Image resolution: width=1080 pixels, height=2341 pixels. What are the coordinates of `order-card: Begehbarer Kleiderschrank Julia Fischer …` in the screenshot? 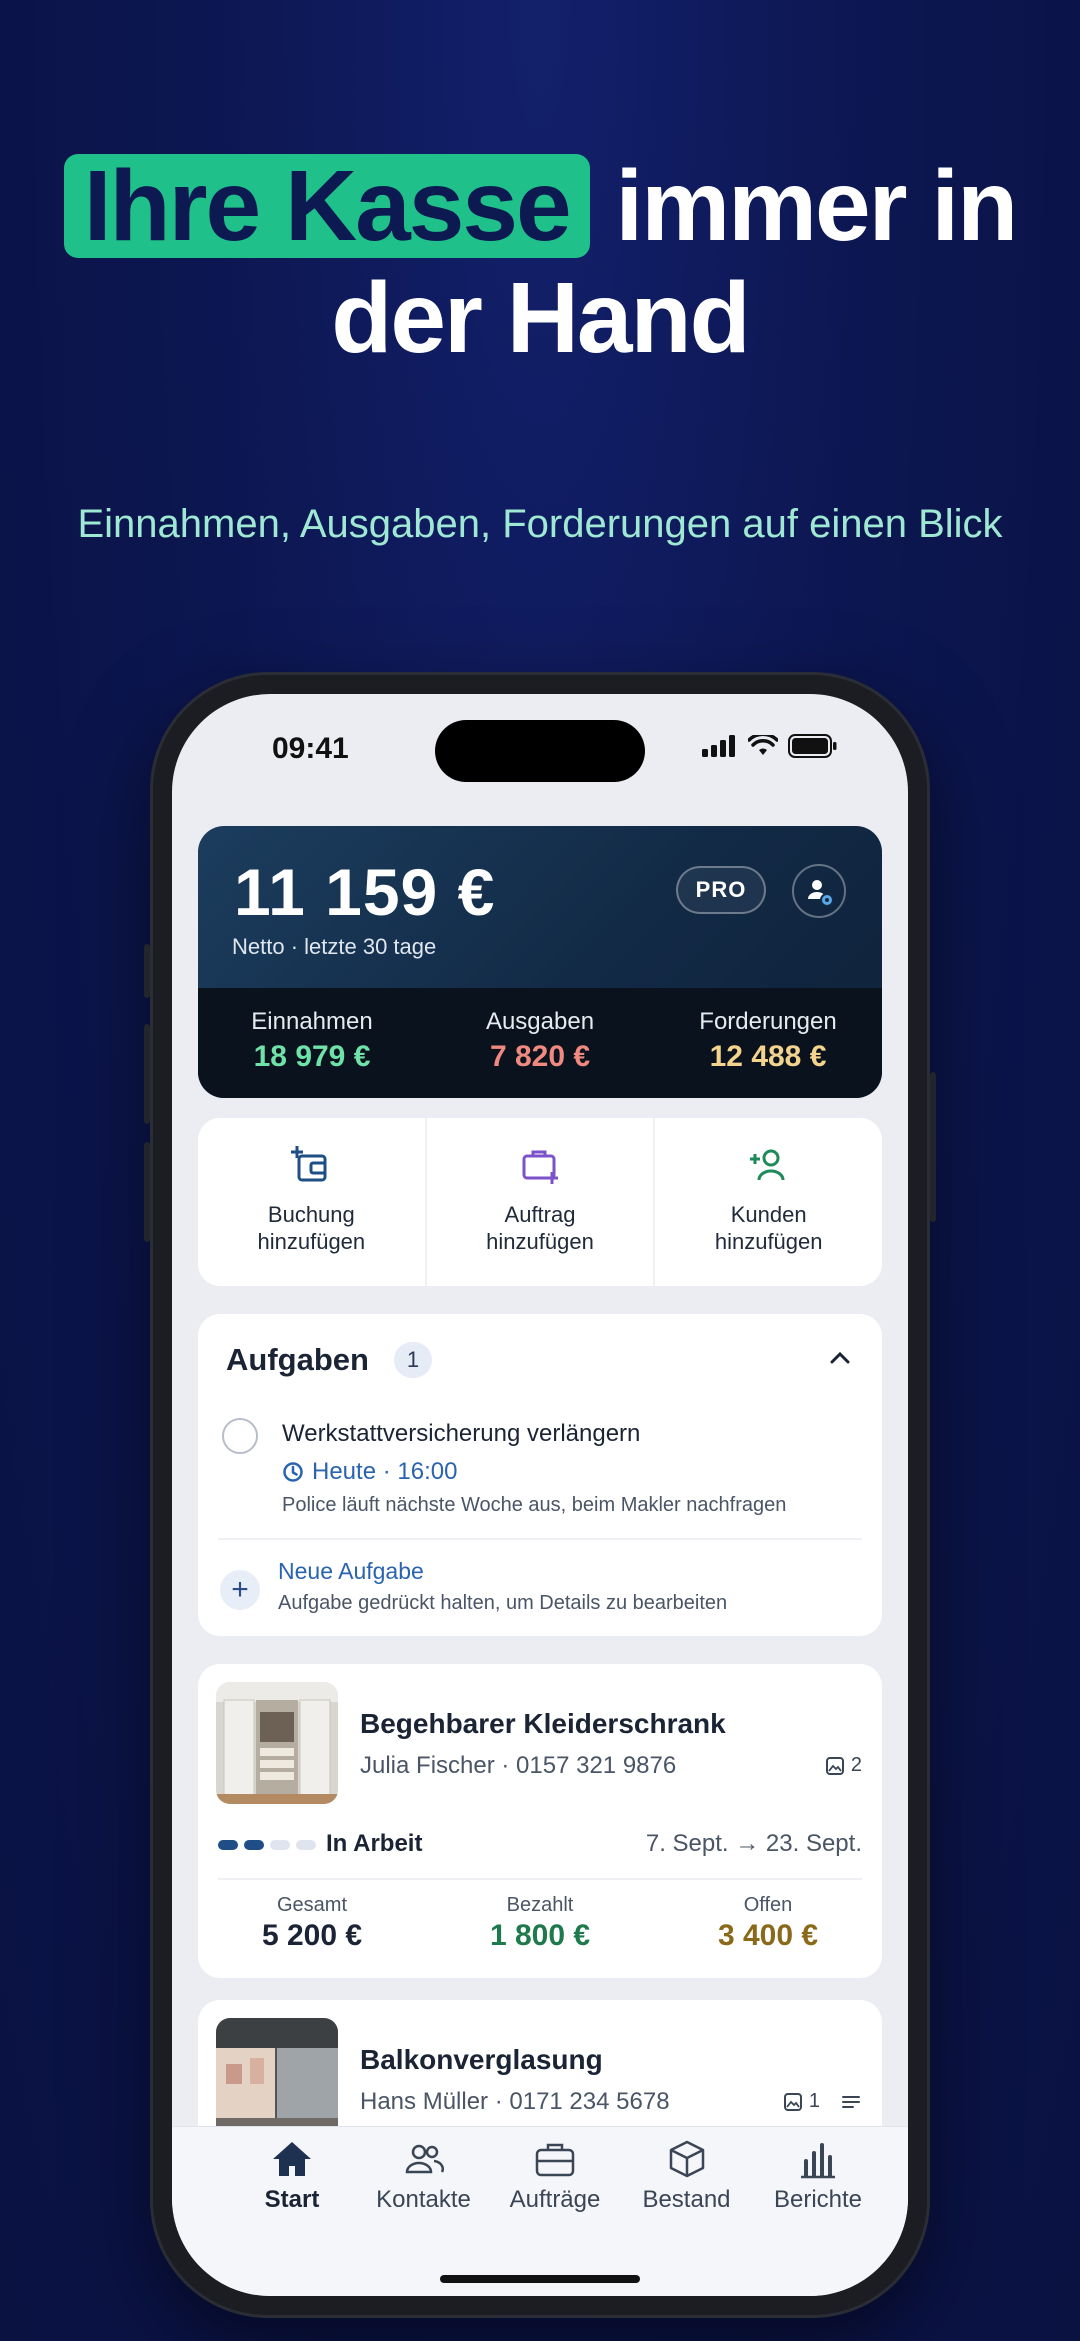 It's located at (540, 1821).